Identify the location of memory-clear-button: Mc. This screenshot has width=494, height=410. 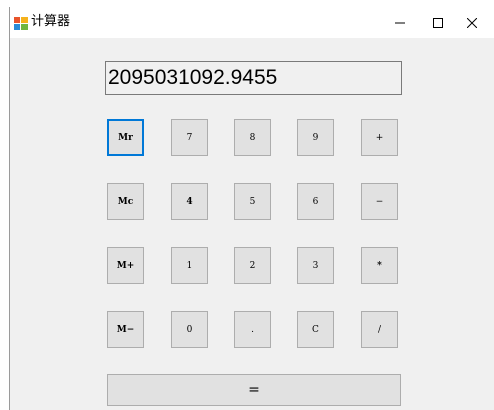
(125, 201).